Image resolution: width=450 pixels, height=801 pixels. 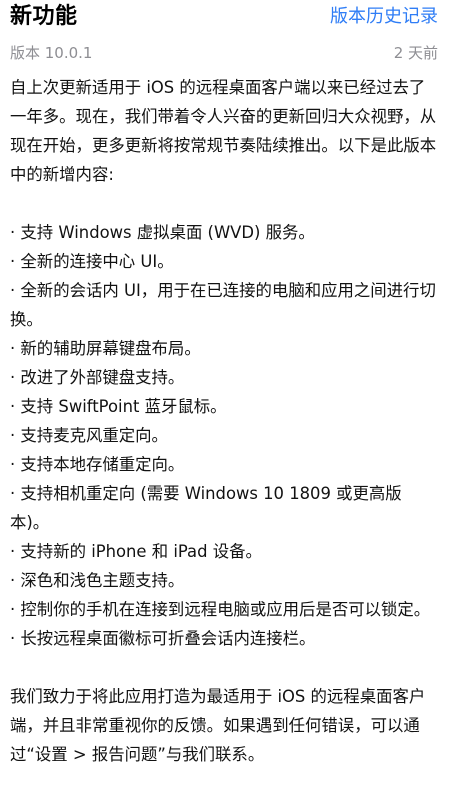 I want to click on feature-item: · 深色和浅色主题支持。, so click(x=97, y=580).